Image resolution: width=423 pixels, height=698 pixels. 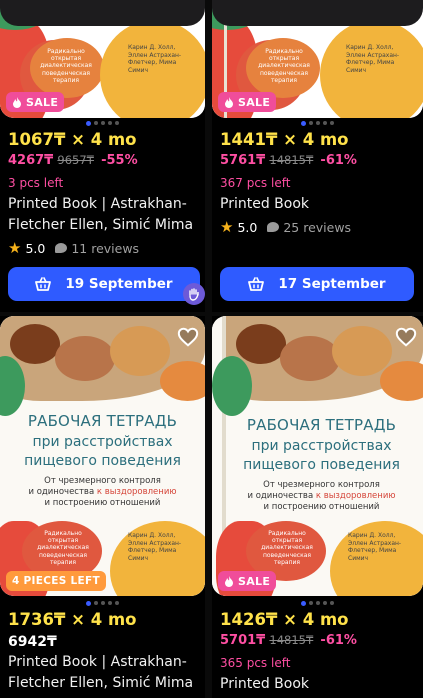 What do you see at coordinates (72, 619) in the screenshot?
I see `installment-price: 1736₸ × 4 mo` at bounding box center [72, 619].